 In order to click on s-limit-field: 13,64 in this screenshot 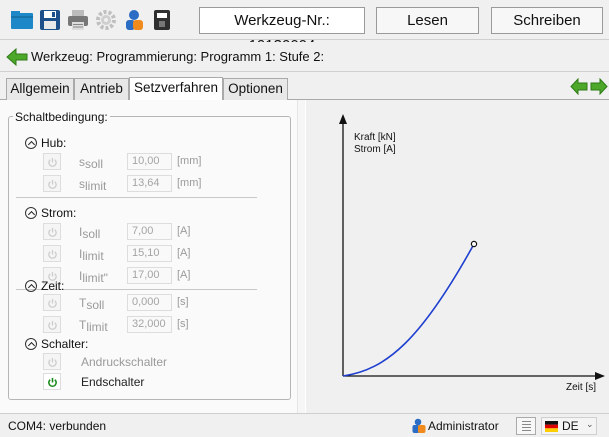, I will do `click(149, 183)`.